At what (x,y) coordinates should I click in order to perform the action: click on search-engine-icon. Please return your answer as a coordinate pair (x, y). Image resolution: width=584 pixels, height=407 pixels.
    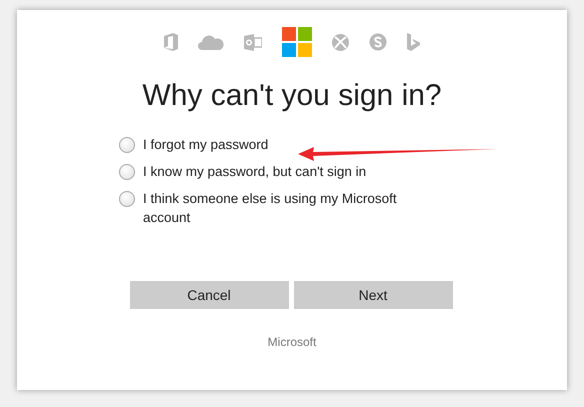
    Looking at the image, I should click on (413, 42).